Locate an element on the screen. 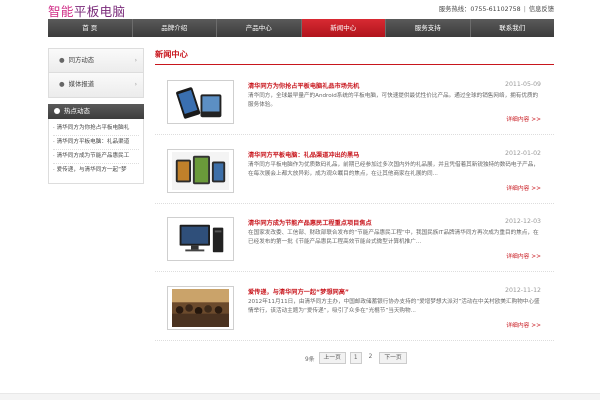  news-title-link: 清华同方成为节能产品惠民工程重点项目焦点 is located at coordinates (310, 222).